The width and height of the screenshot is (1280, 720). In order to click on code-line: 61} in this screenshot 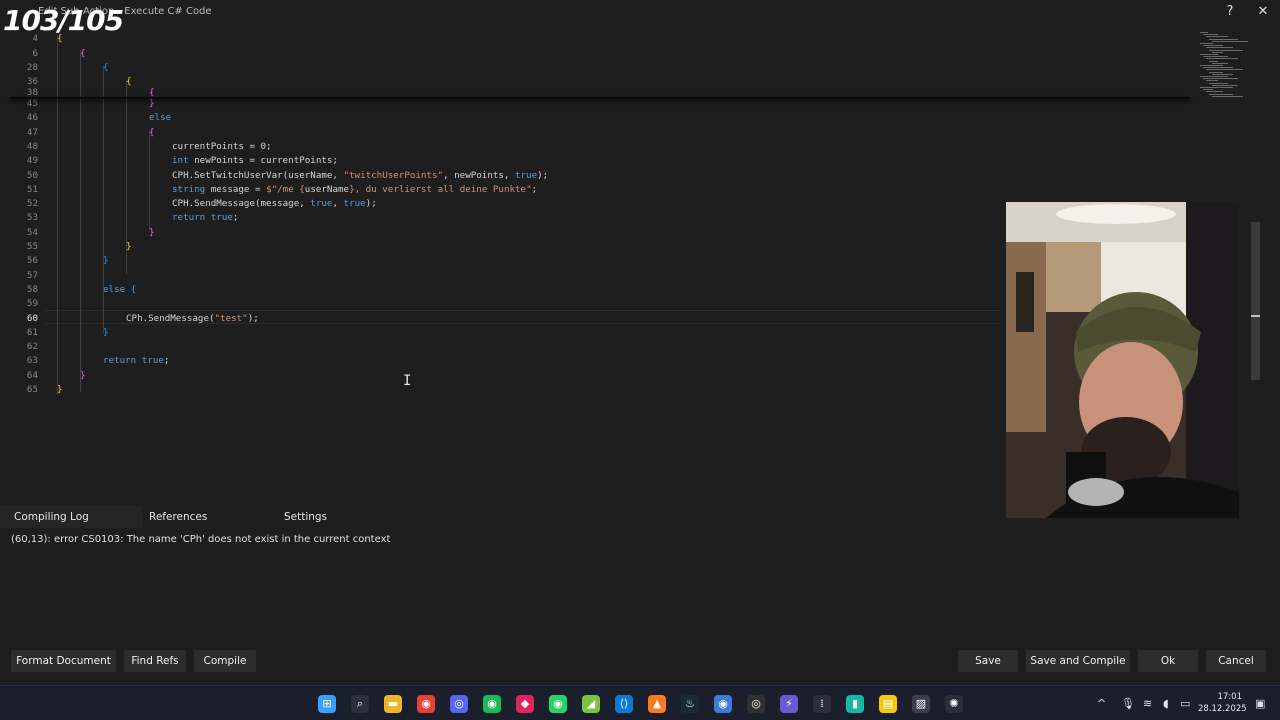, I will do `click(500, 333)`.